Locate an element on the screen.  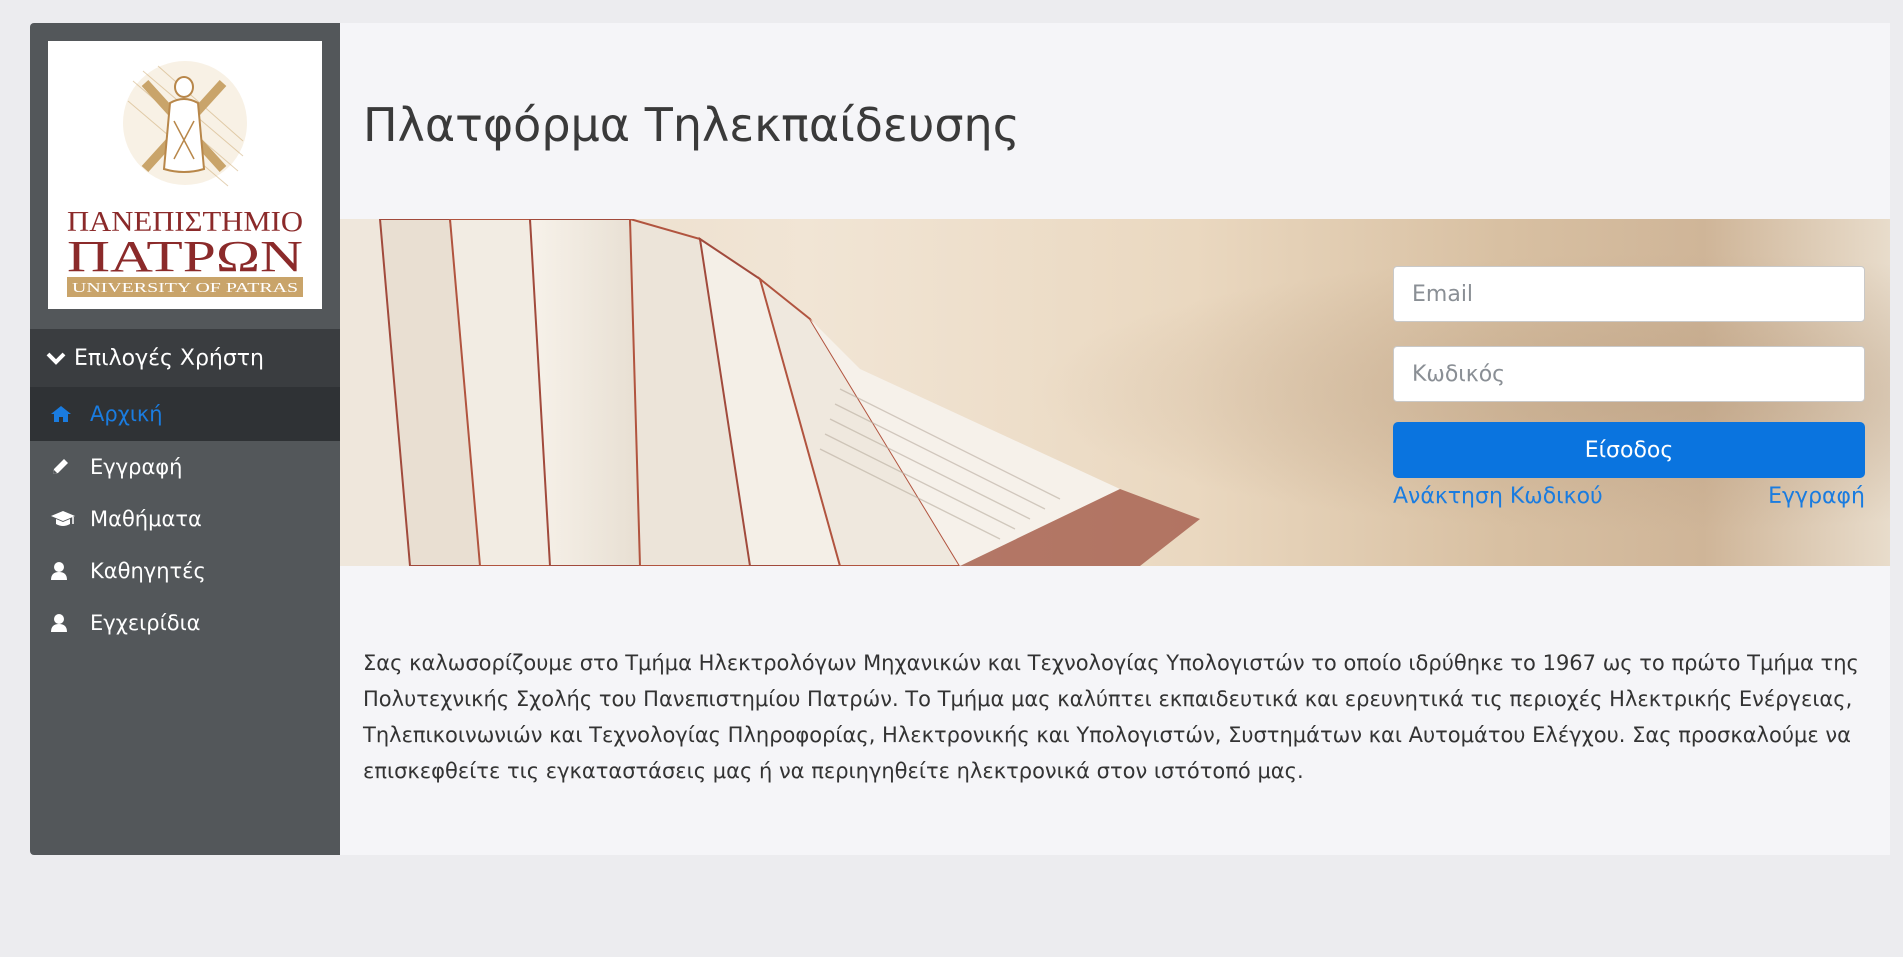
sidebar-item-label: Καθηγητές is located at coordinates (148, 571).